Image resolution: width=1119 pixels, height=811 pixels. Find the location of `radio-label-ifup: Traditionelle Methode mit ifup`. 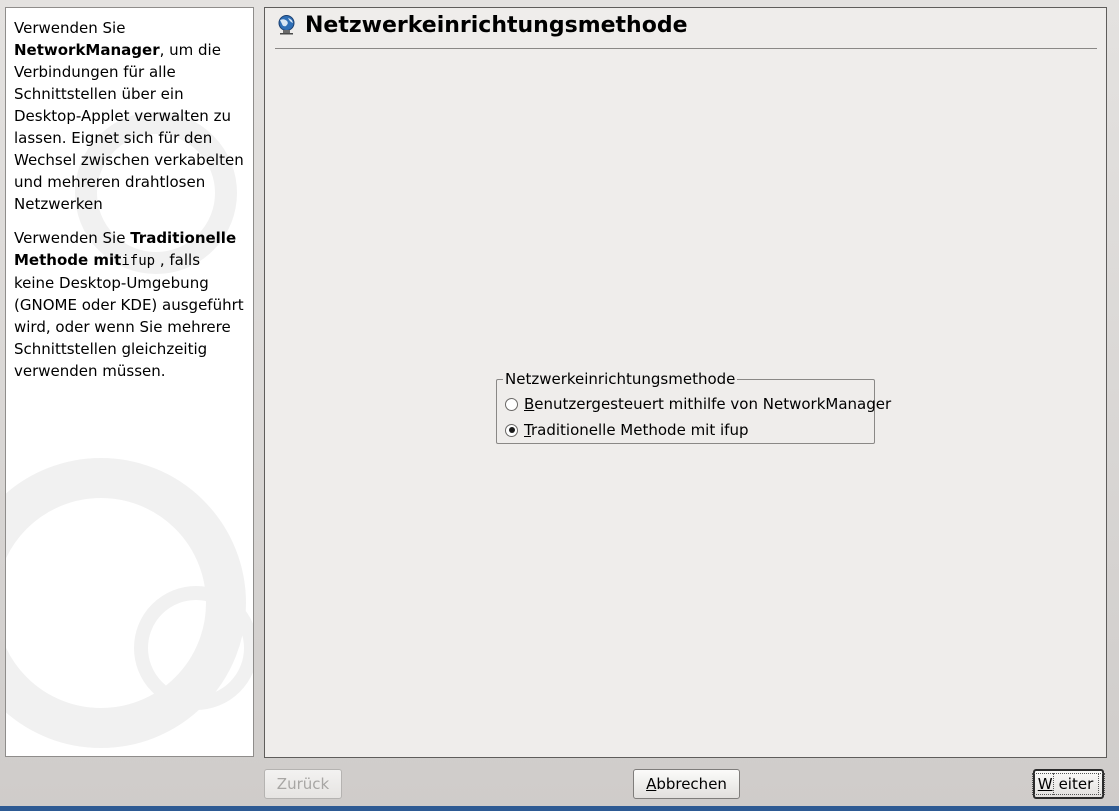

radio-label-ifup: Traditionelle Methode mit ifup is located at coordinates (636, 430).